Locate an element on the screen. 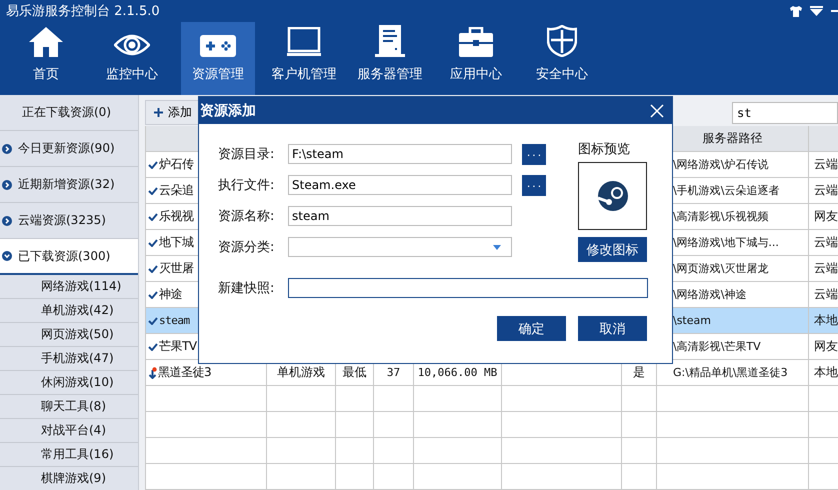 The height and width of the screenshot is (490, 838). table-cell: \steam is located at coordinates (692, 320).